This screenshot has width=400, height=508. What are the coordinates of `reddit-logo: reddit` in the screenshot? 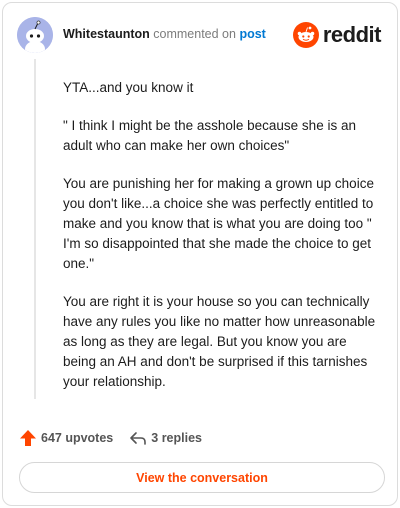 It's located at (337, 35).